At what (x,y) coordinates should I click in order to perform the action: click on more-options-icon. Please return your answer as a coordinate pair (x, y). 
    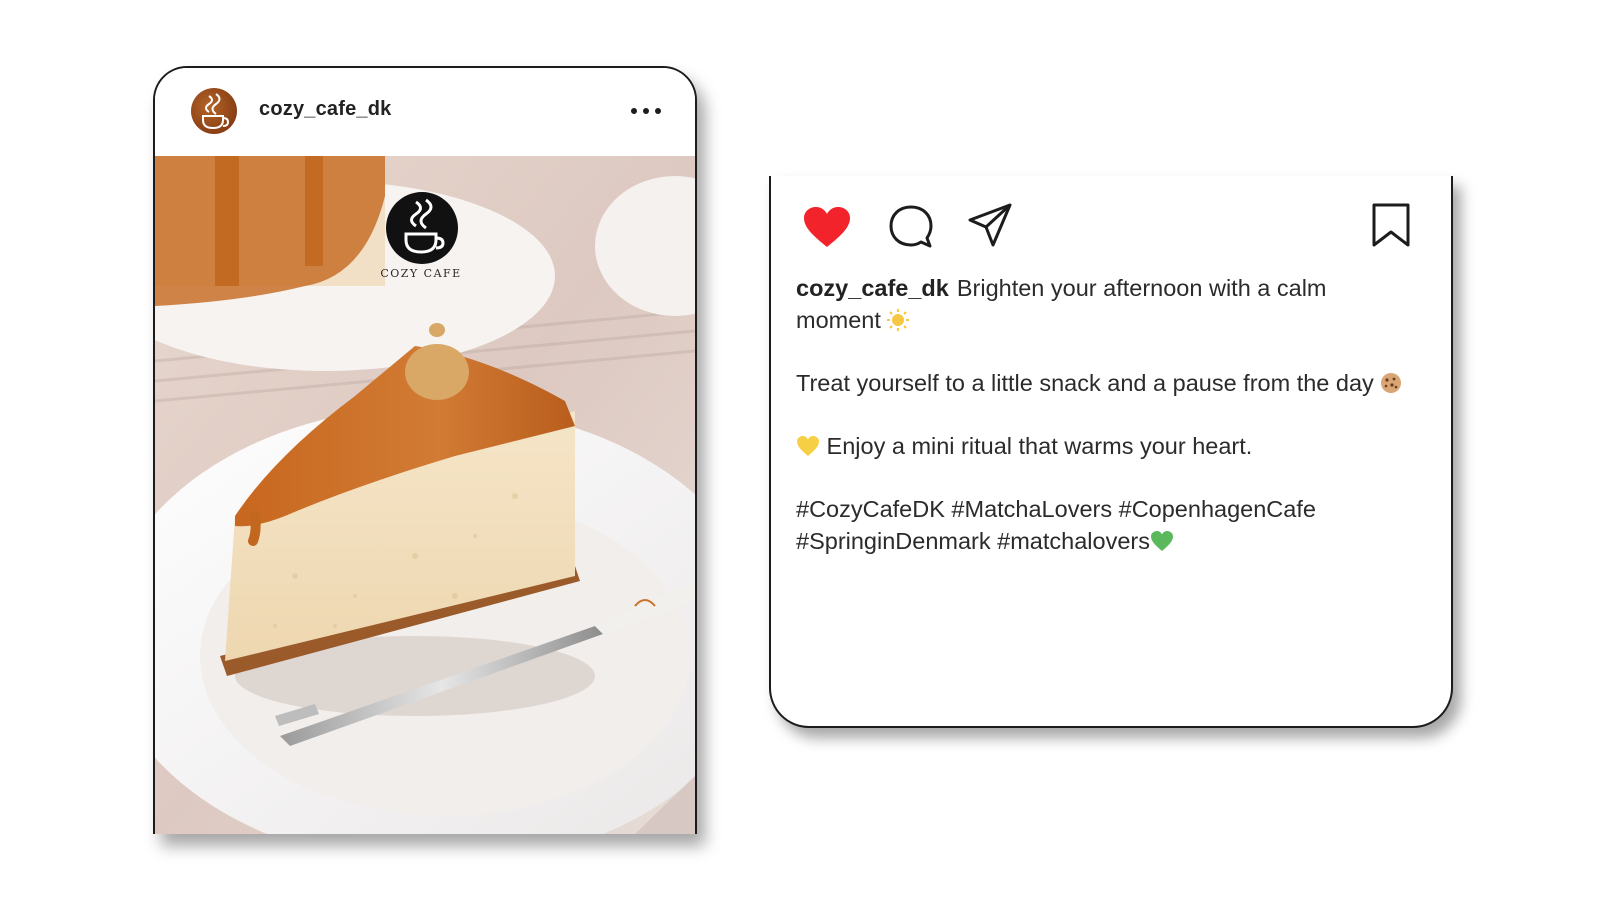
    Looking at the image, I should click on (646, 111).